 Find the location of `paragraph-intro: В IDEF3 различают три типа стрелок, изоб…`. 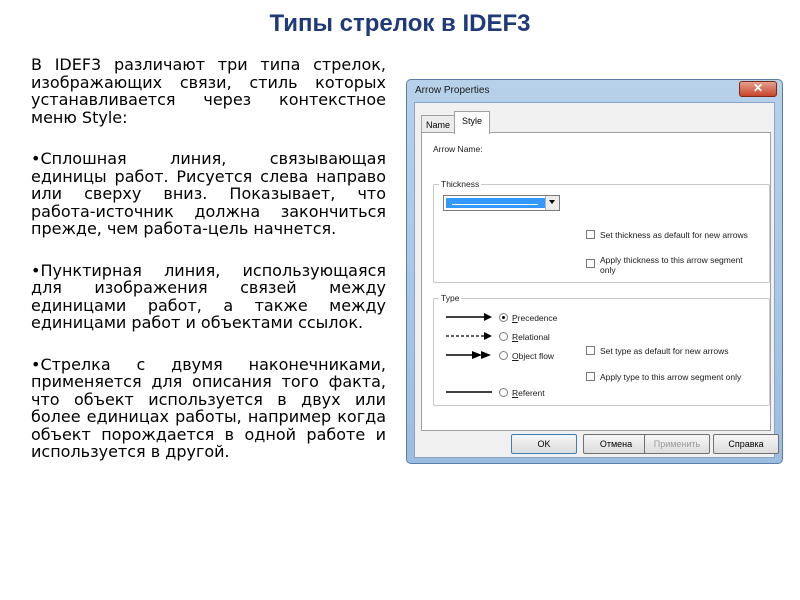

paragraph-intro: В IDEF3 различают три типа стрелок, изоб… is located at coordinates (208, 91).